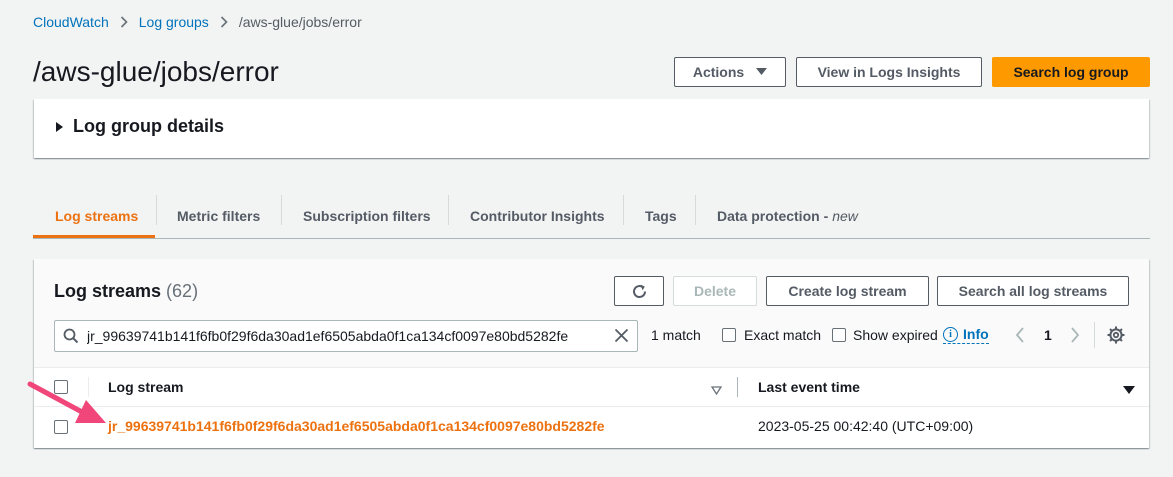 This screenshot has height=477, width=1173. What do you see at coordinates (1048, 335) in the screenshot?
I see `current-page-number: 1` at bounding box center [1048, 335].